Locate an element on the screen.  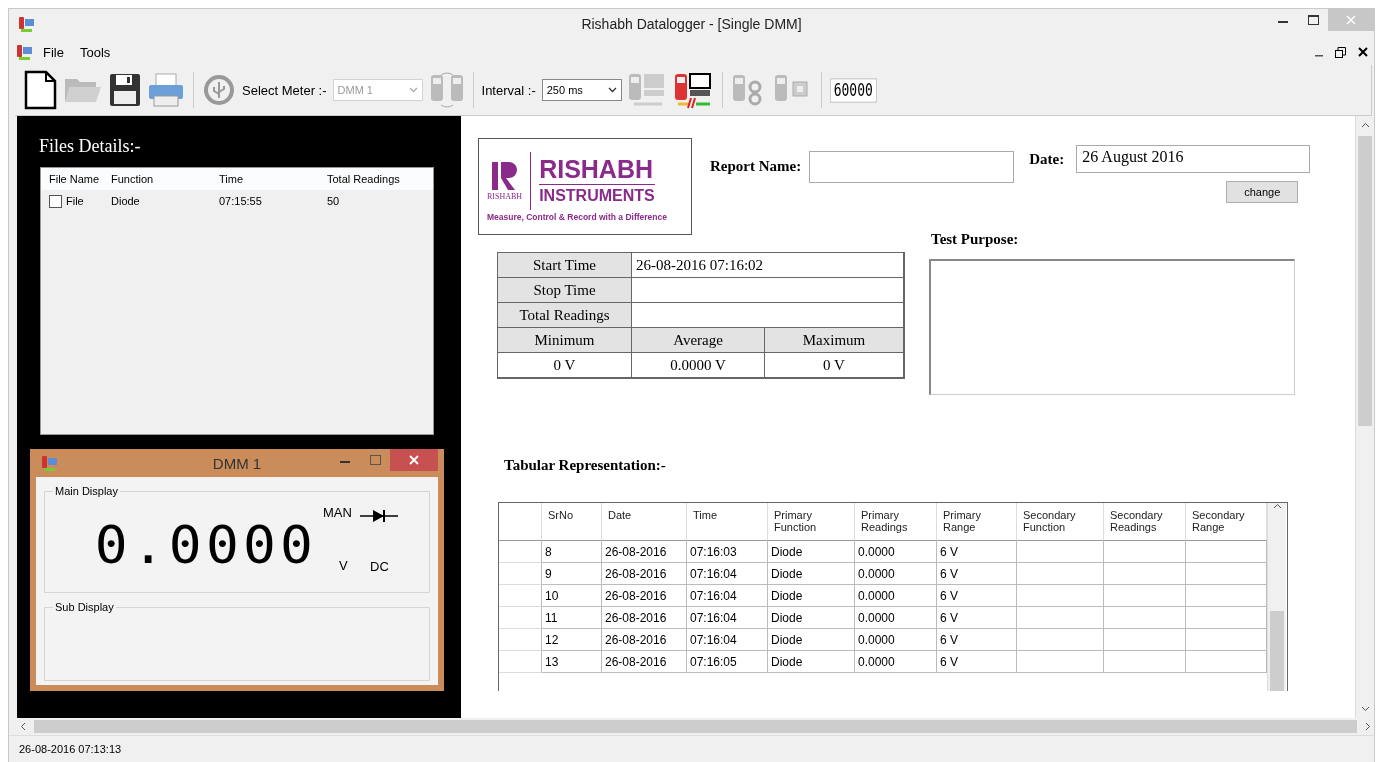
close-button is located at coordinates (414, 460).